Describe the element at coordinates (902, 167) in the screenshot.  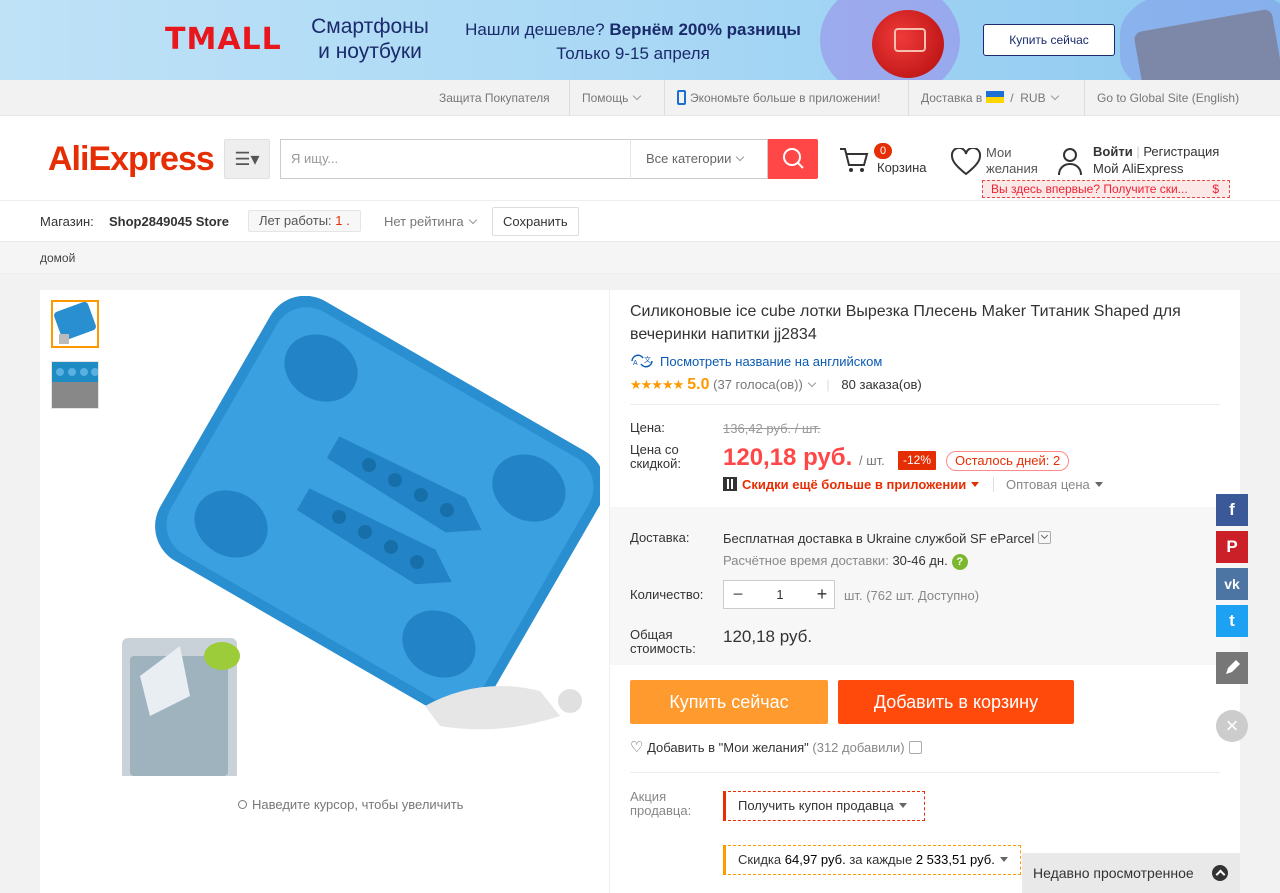
I see `cart-label: Корзина` at that location.